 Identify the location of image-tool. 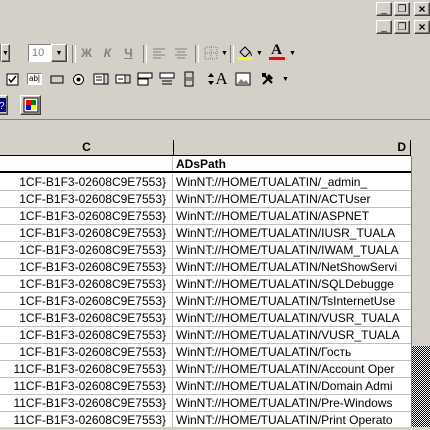
(242, 79).